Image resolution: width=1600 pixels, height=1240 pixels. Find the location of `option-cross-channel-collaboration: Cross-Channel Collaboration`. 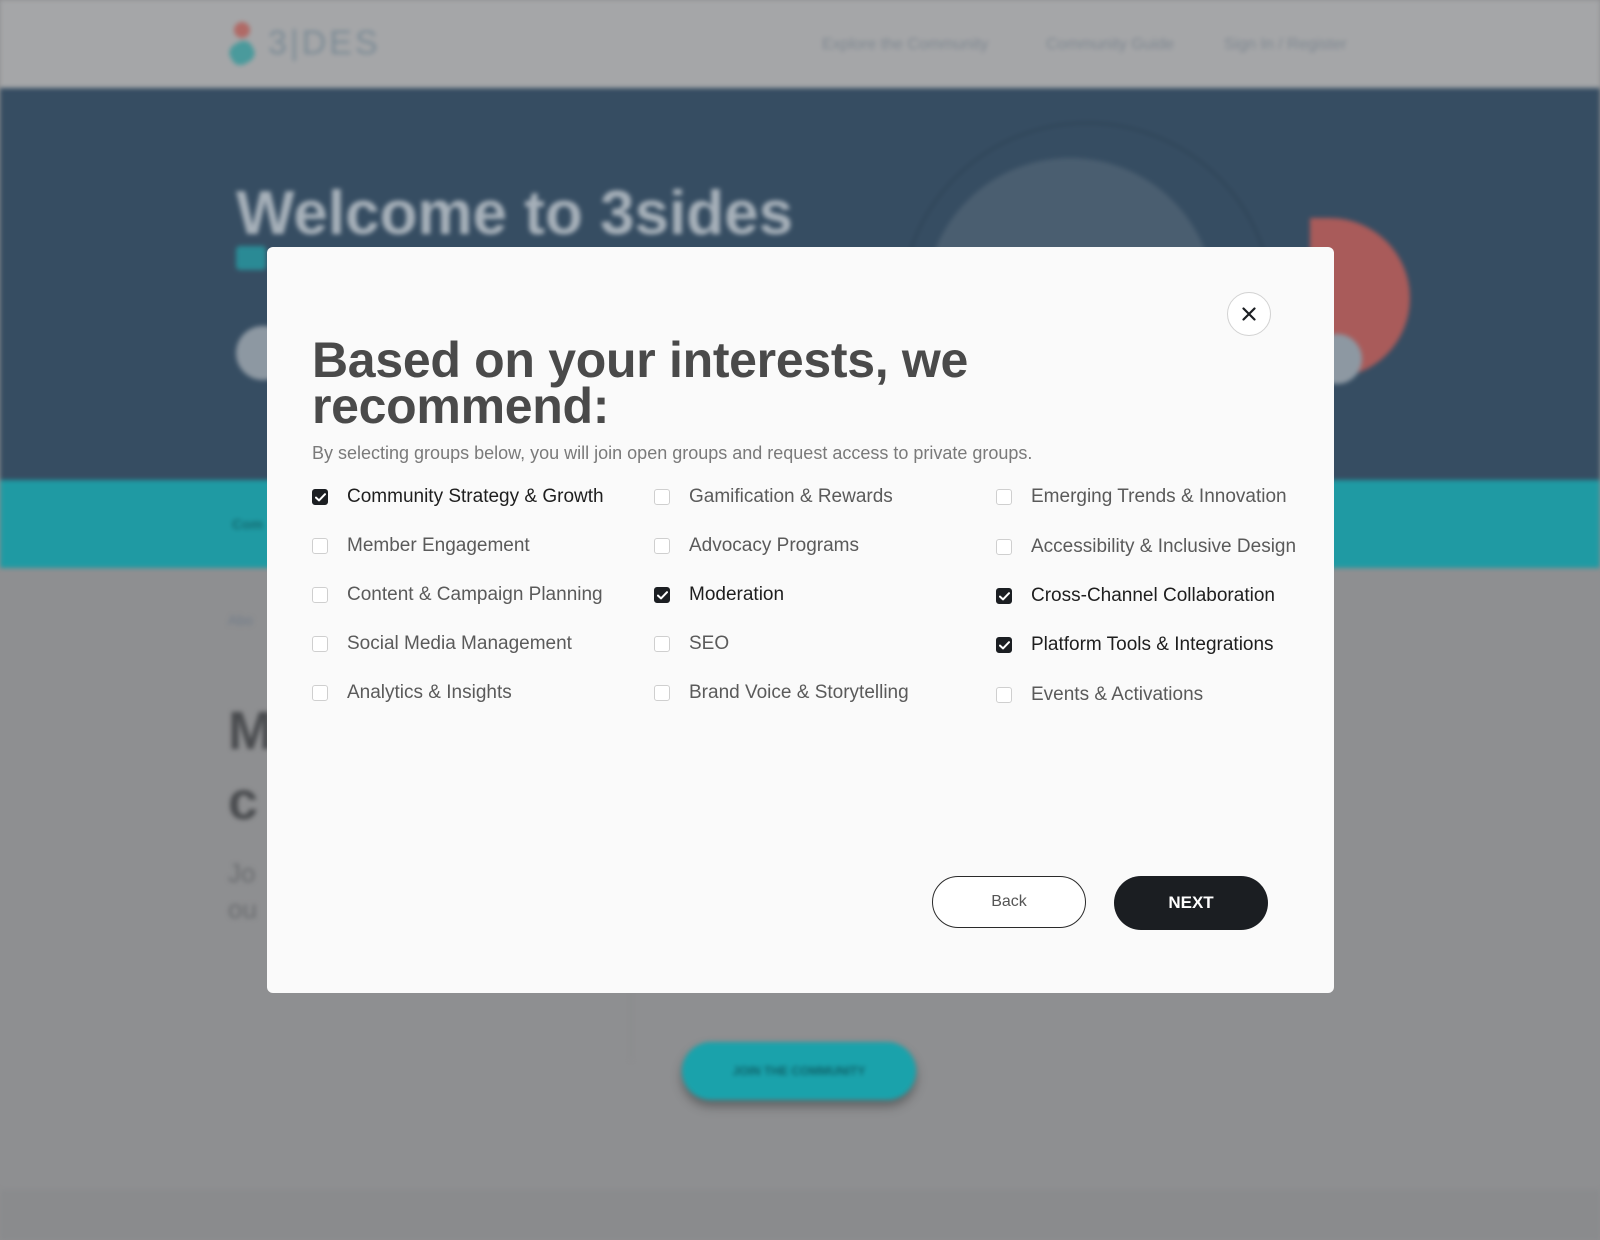

option-cross-channel-collaboration: Cross-Channel Collaboration is located at coordinates (1135, 596).